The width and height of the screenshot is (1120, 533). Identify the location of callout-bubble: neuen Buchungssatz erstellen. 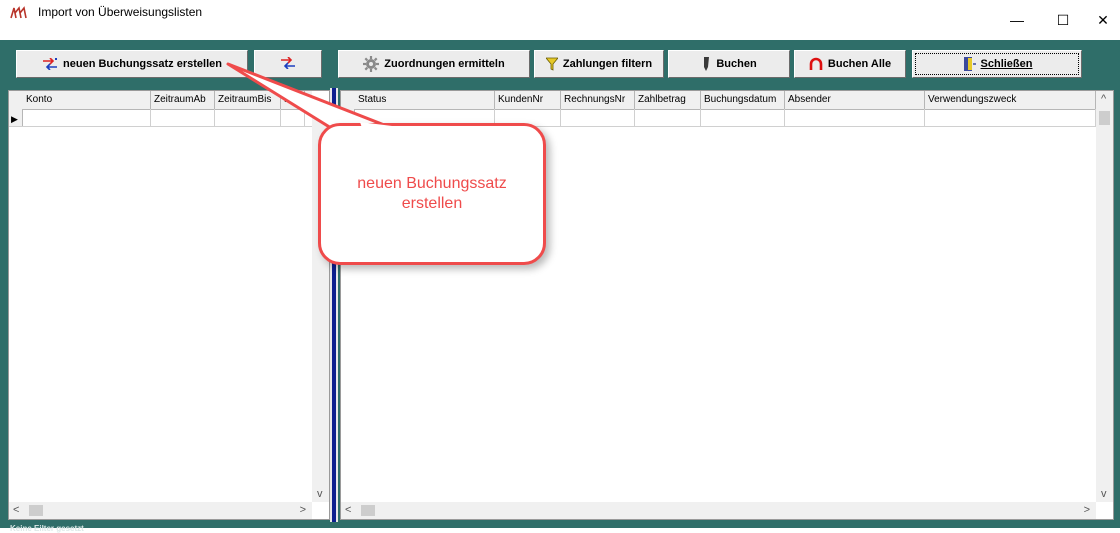
(432, 194).